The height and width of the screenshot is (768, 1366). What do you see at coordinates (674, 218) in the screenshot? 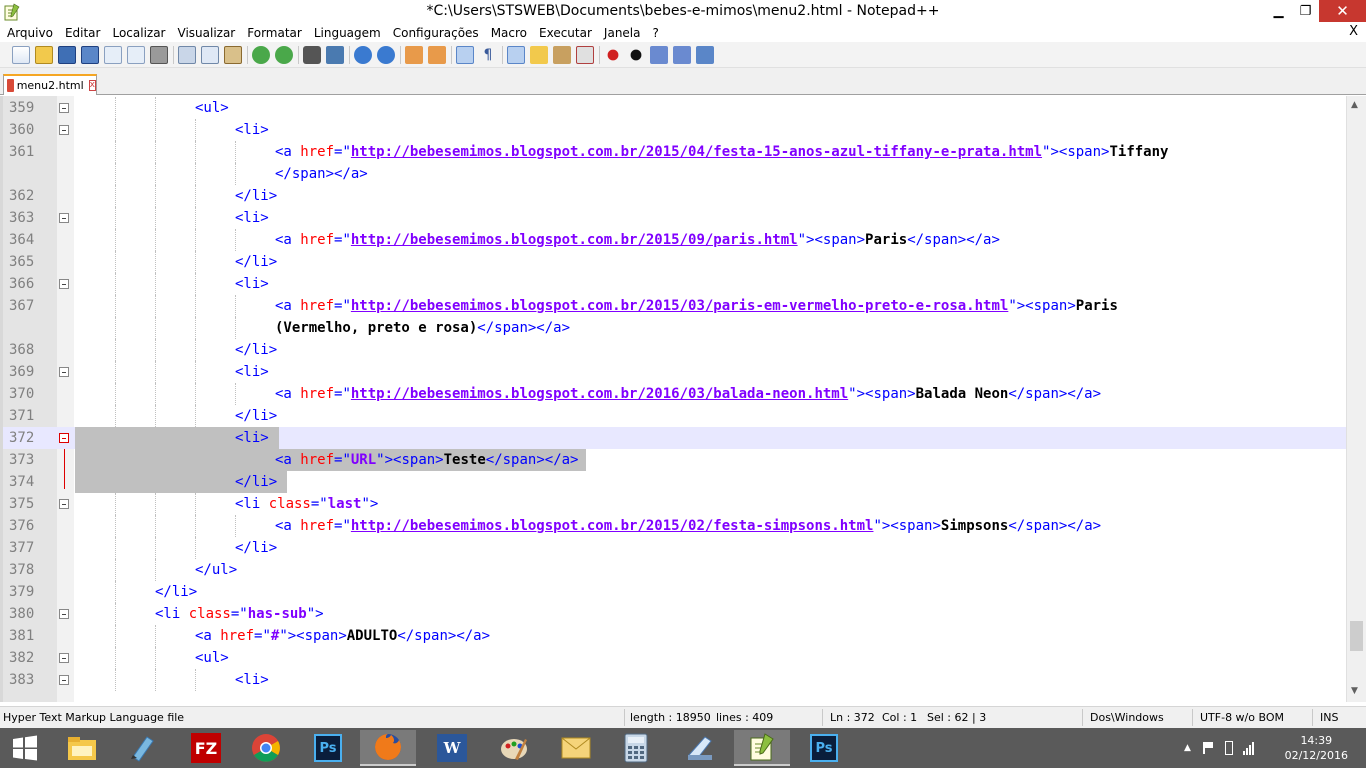
I see `code-line: 363 <li>` at bounding box center [674, 218].